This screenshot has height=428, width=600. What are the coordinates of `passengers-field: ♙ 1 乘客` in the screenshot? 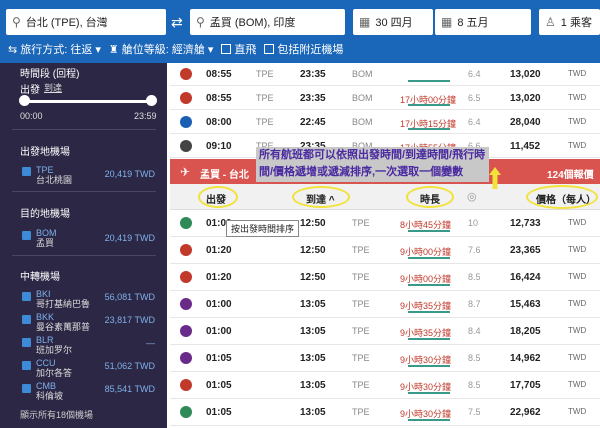 It's located at (569, 22).